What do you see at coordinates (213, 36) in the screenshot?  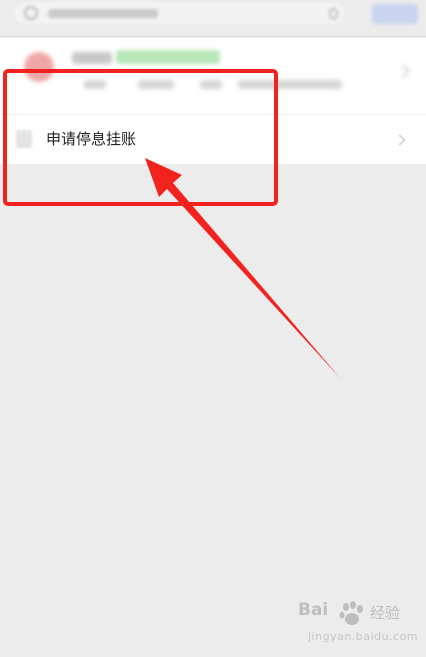 I see `header-divider` at bounding box center [213, 36].